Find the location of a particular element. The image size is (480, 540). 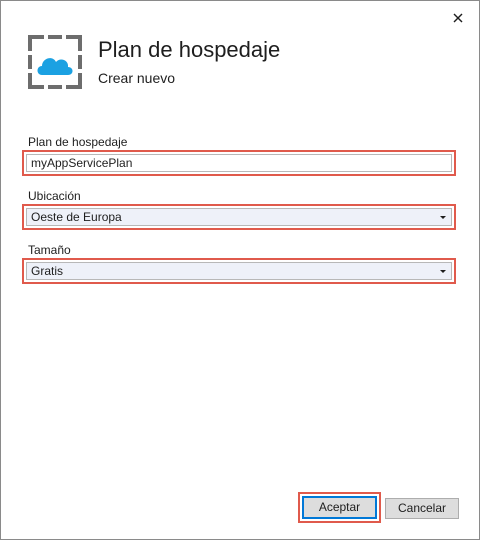

size-selected-value: Gratis is located at coordinates (47, 271).